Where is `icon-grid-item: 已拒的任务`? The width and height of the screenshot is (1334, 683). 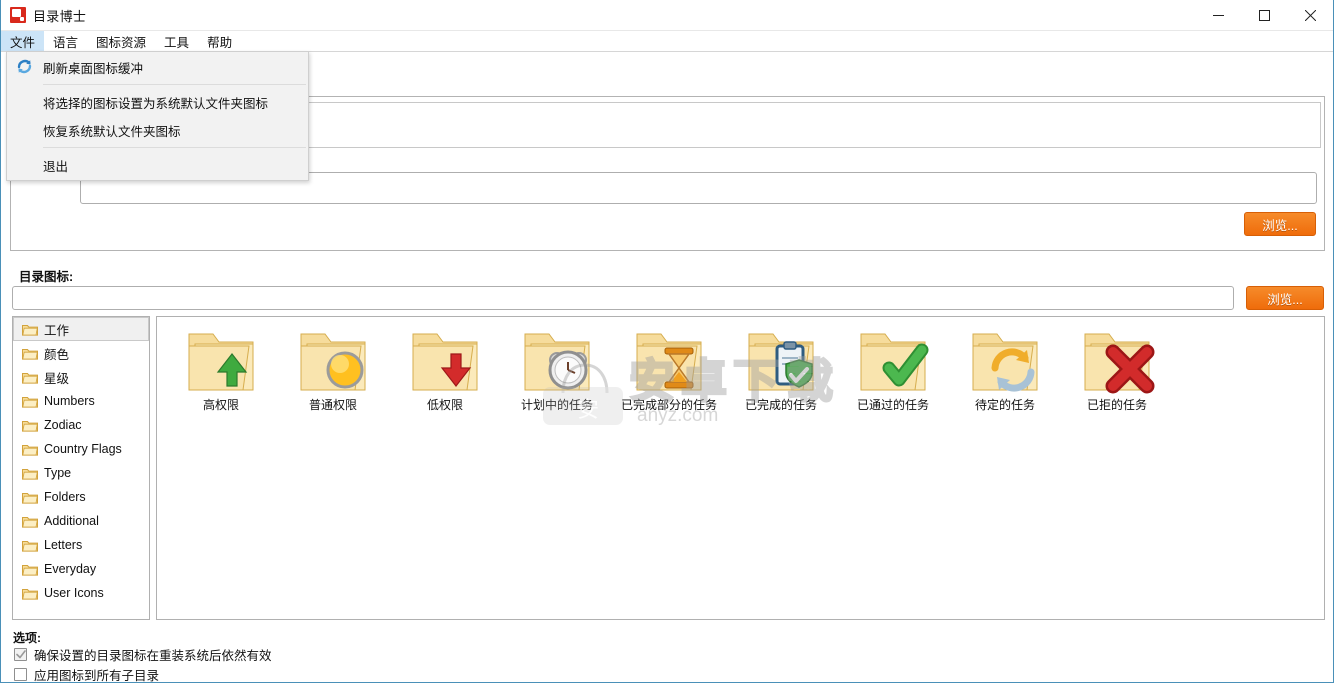
icon-grid-item: 已拒的任务 is located at coordinates (1117, 367).